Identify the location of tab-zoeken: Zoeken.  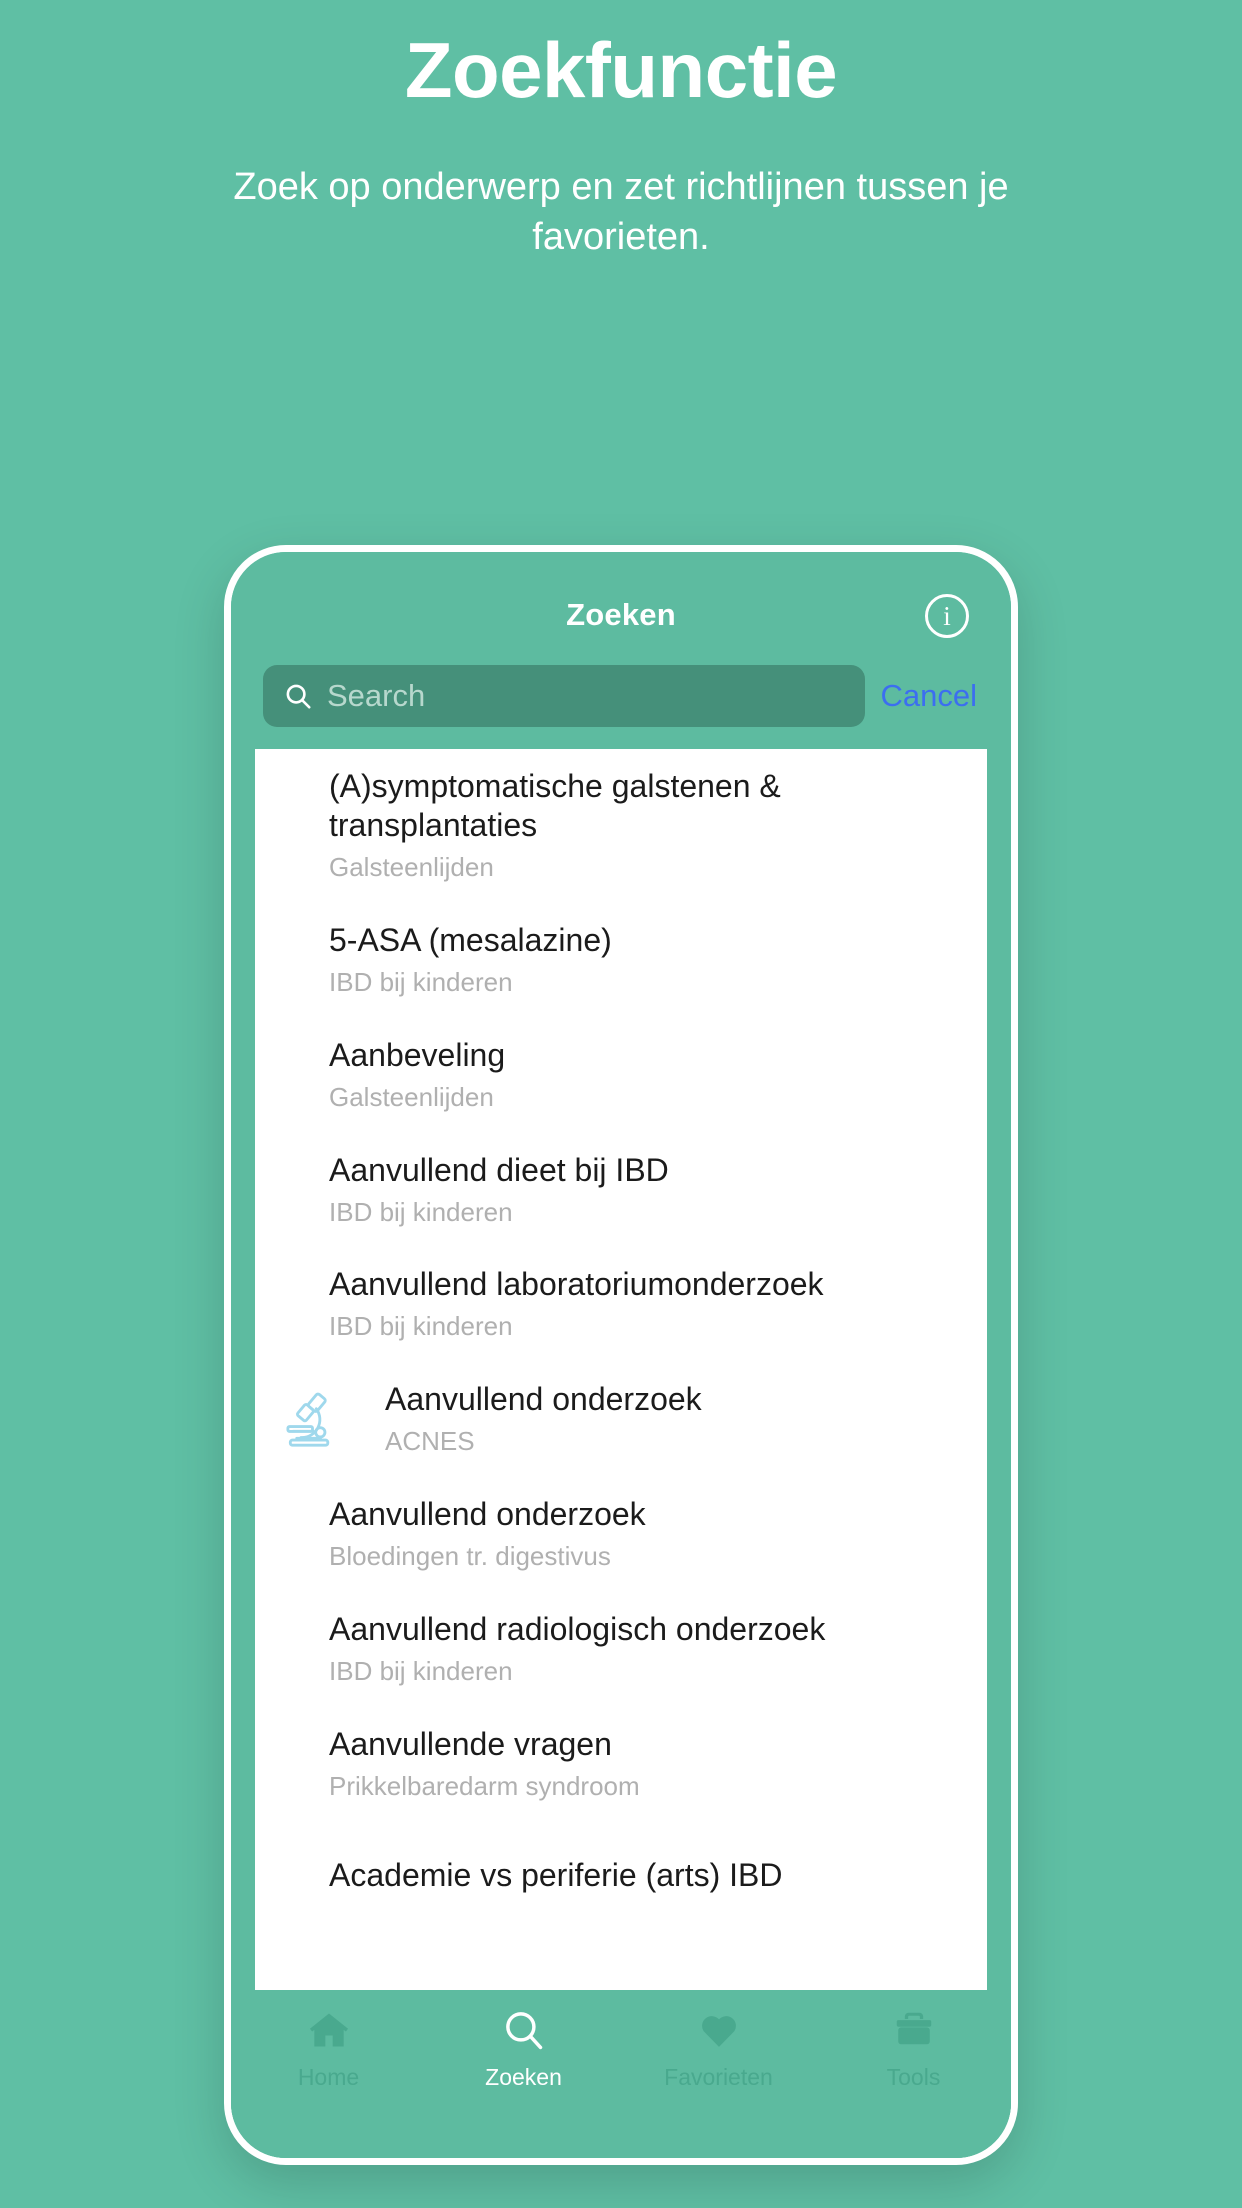
(523, 2049).